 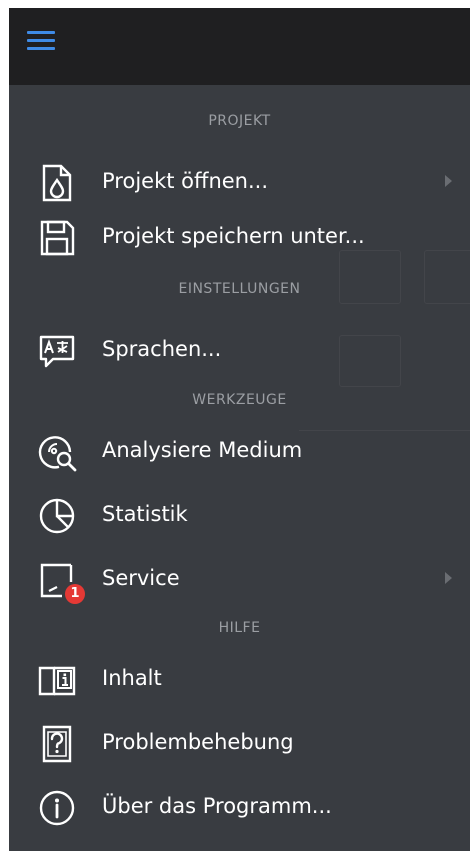 I want to click on menu-item-label: Inhalt, so click(x=132, y=678).